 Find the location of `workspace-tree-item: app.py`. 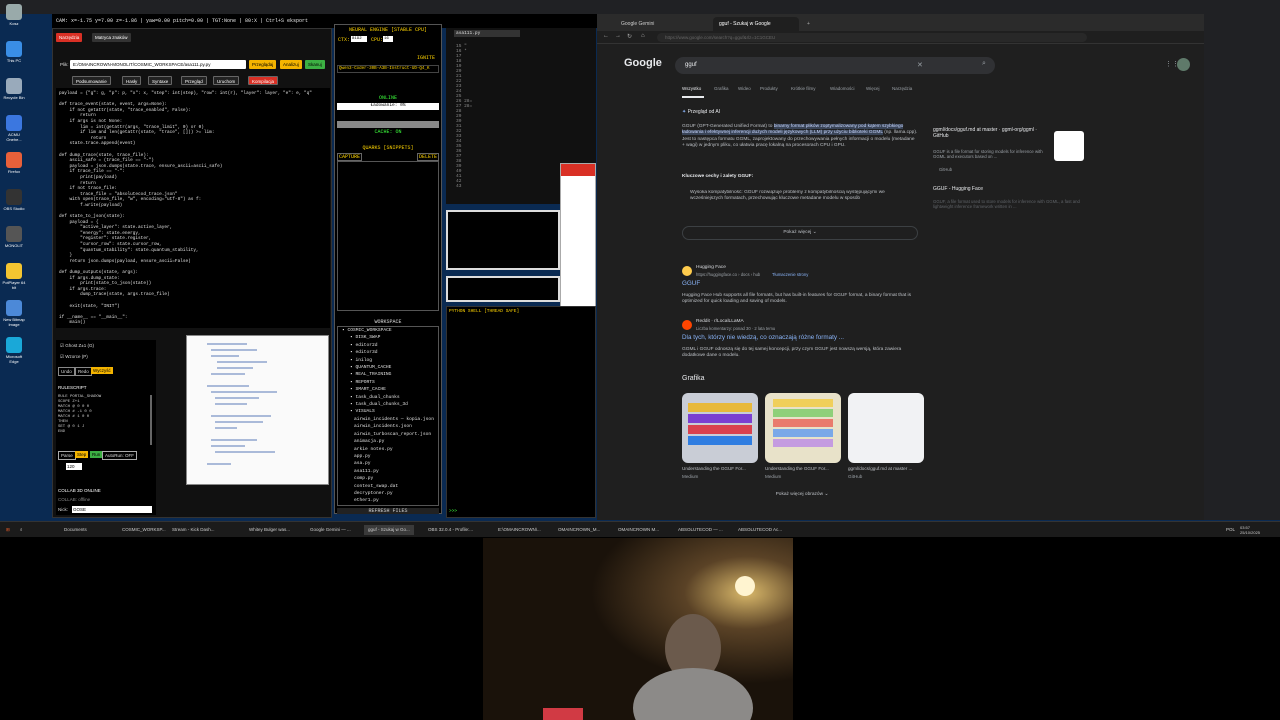

workspace-tree-item: app.py is located at coordinates (388, 456).